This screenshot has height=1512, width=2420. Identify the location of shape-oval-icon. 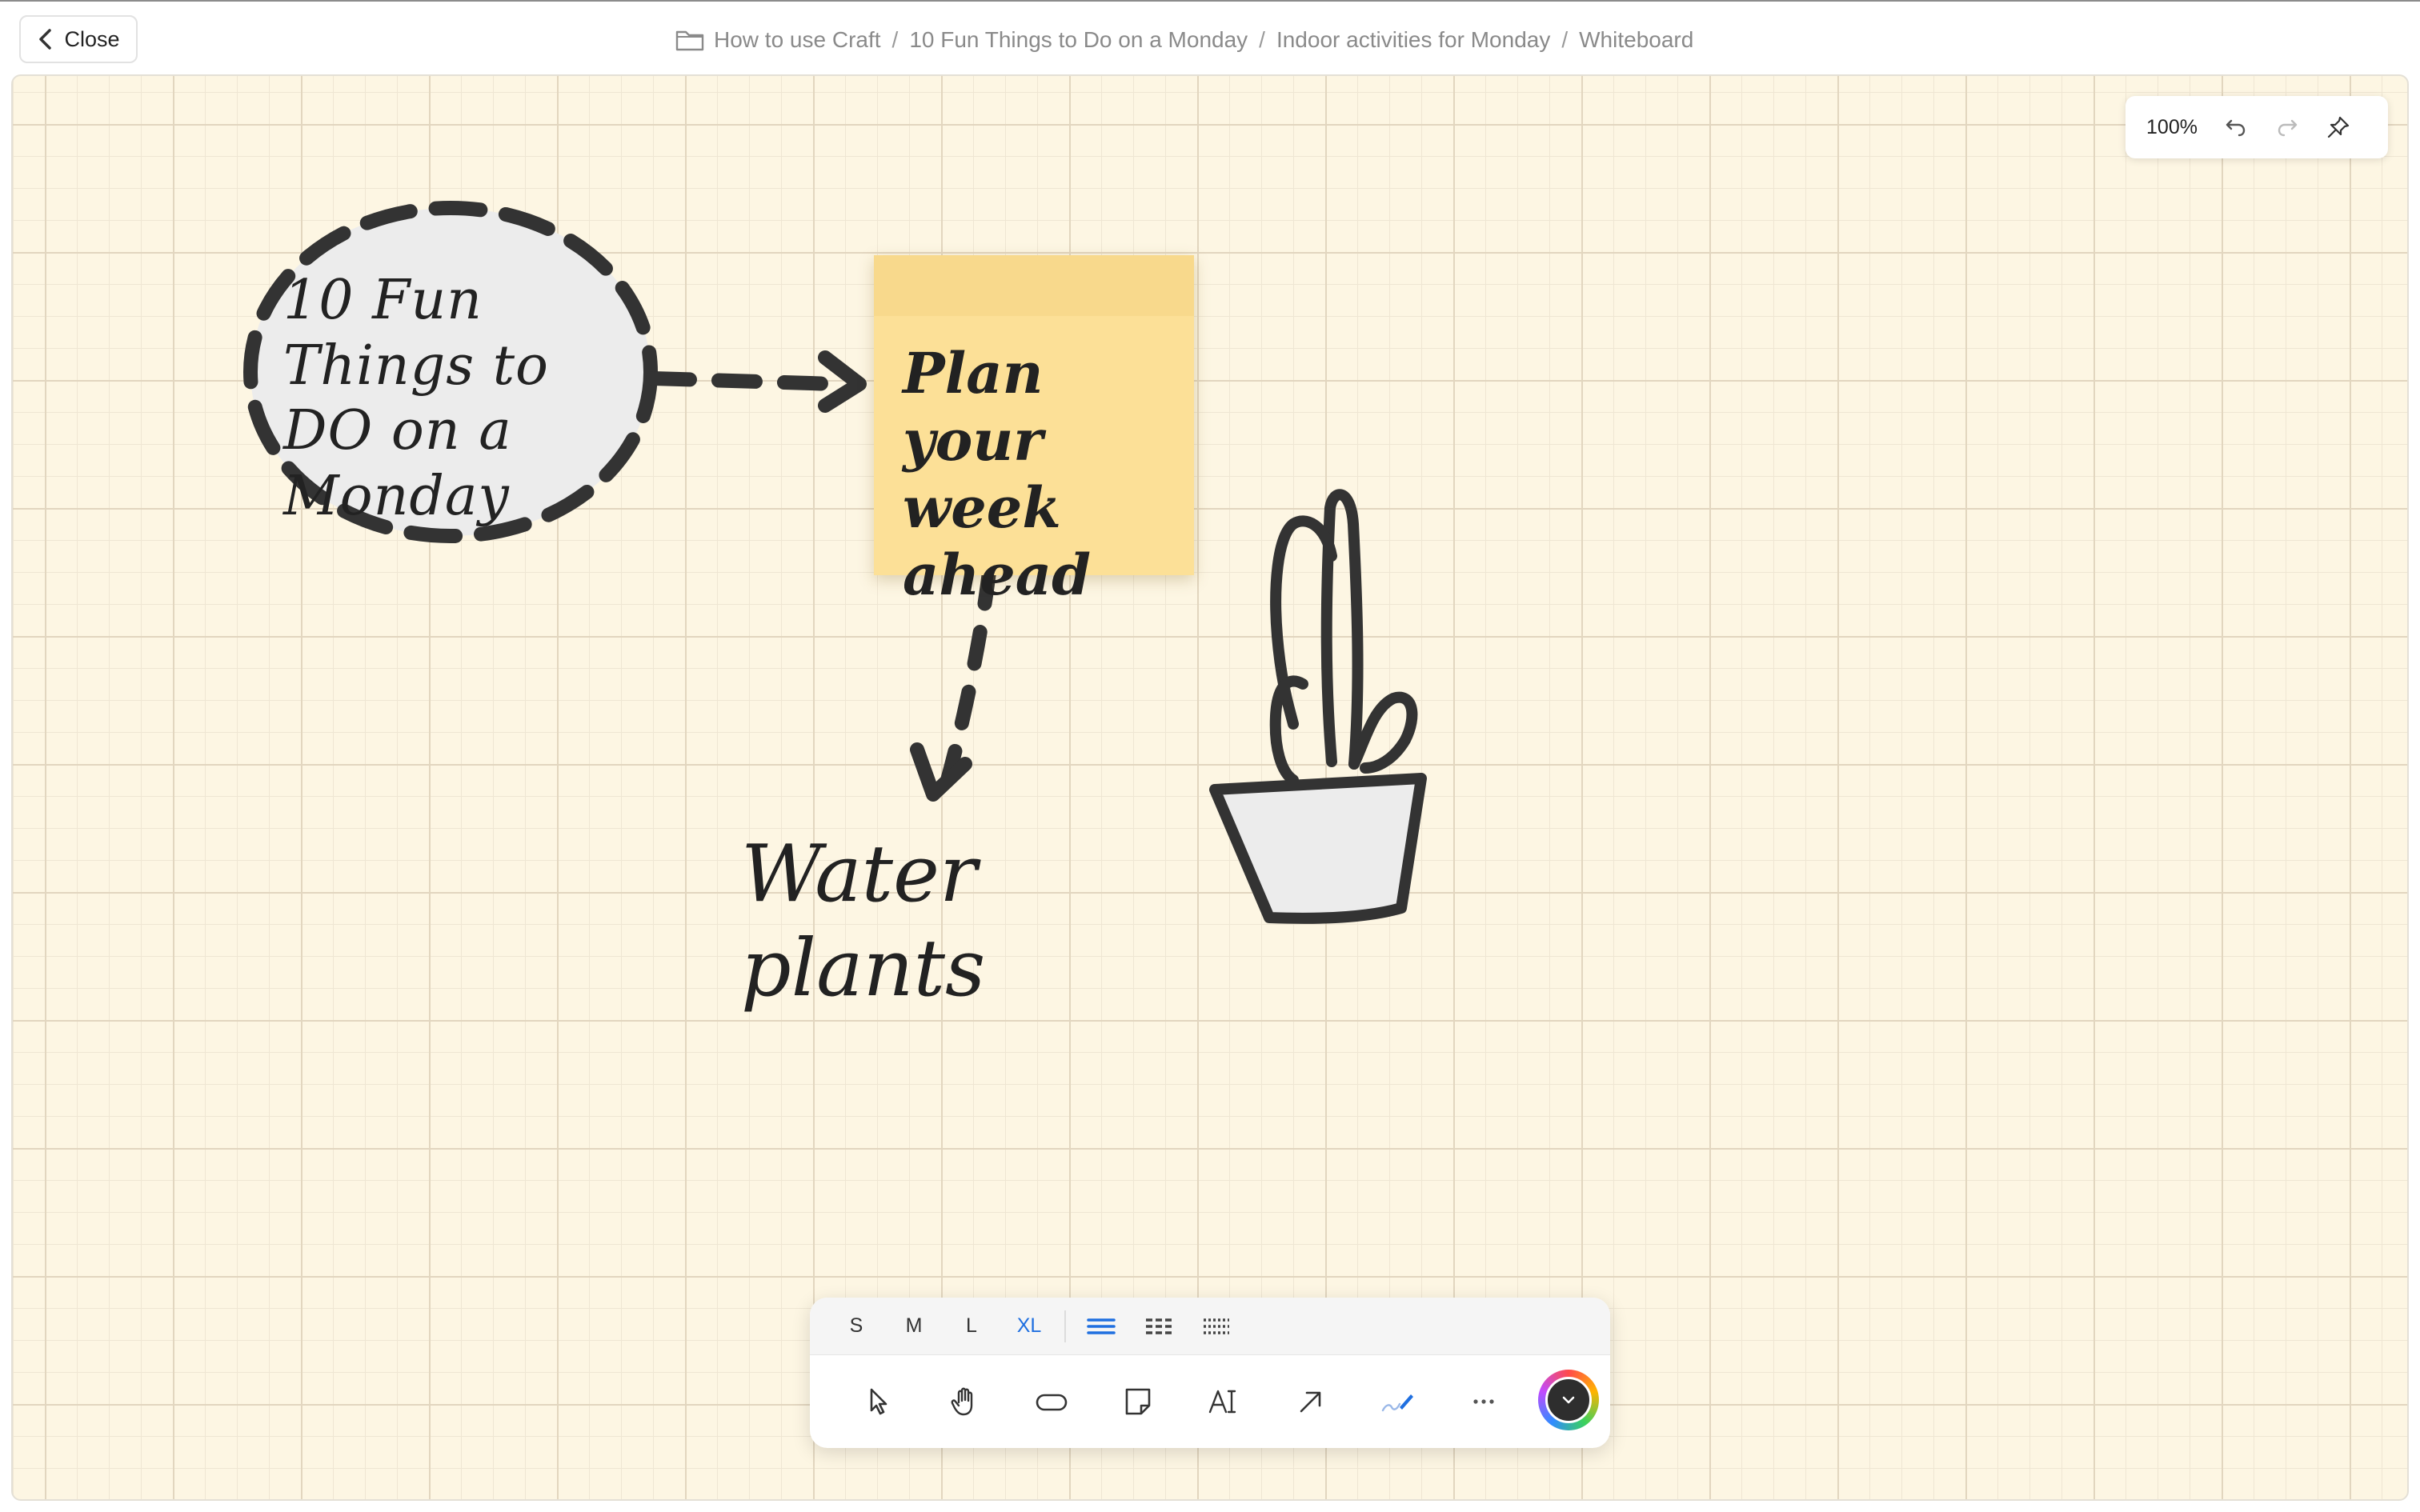
(1052, 1402).